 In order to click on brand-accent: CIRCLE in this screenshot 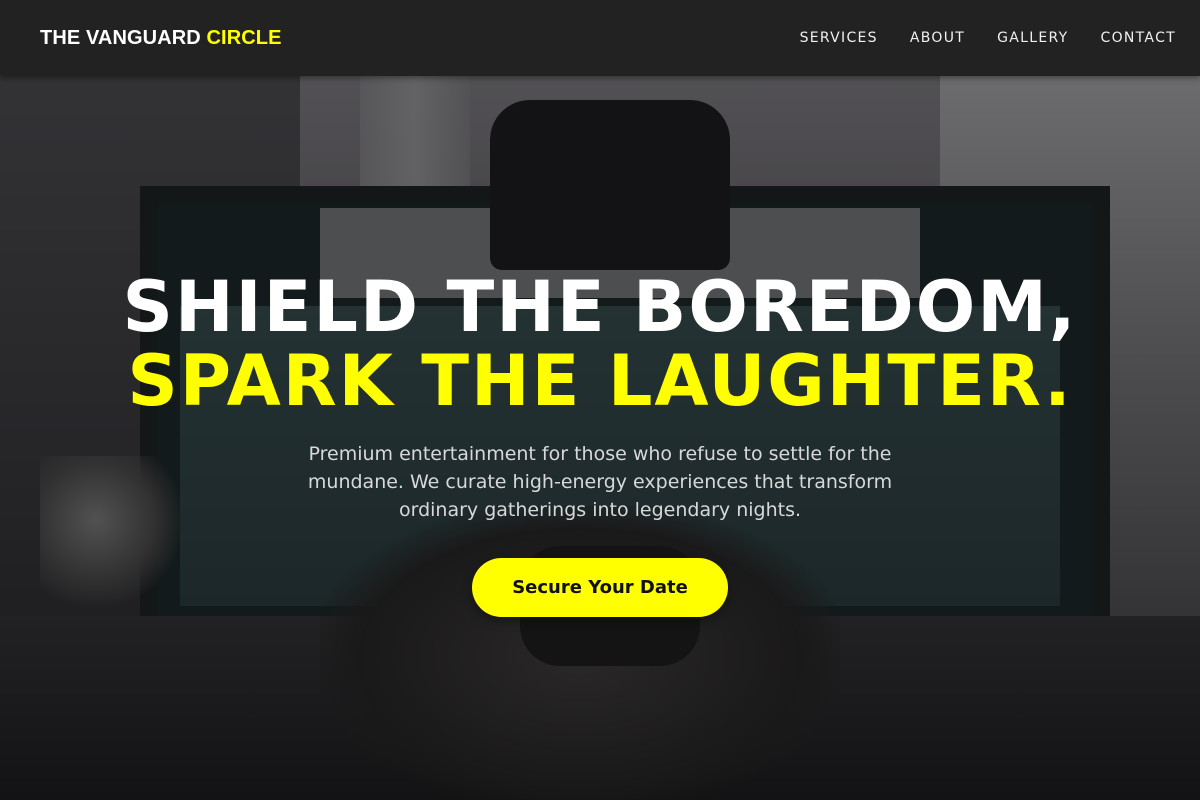, I will do `click(244, 37)`.